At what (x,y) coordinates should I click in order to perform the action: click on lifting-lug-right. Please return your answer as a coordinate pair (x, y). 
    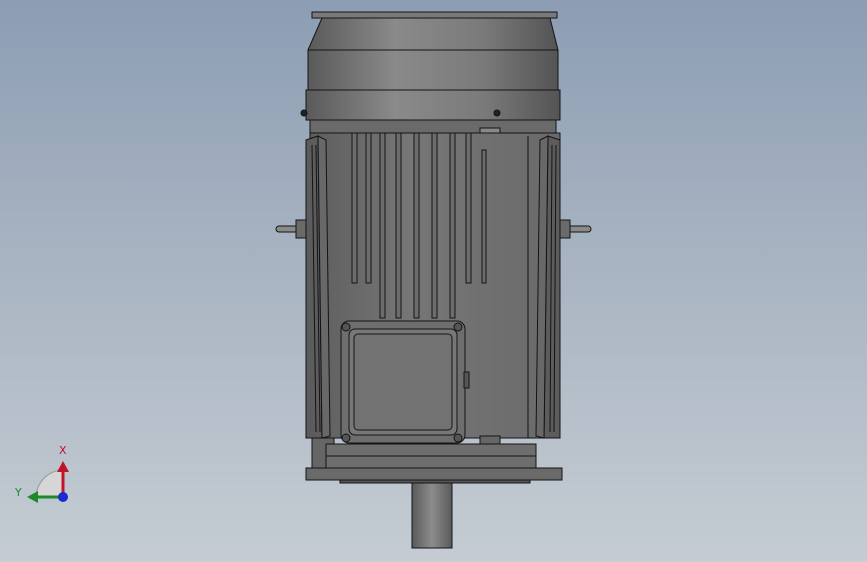
    Looking at the image, I should click on (575, 229).